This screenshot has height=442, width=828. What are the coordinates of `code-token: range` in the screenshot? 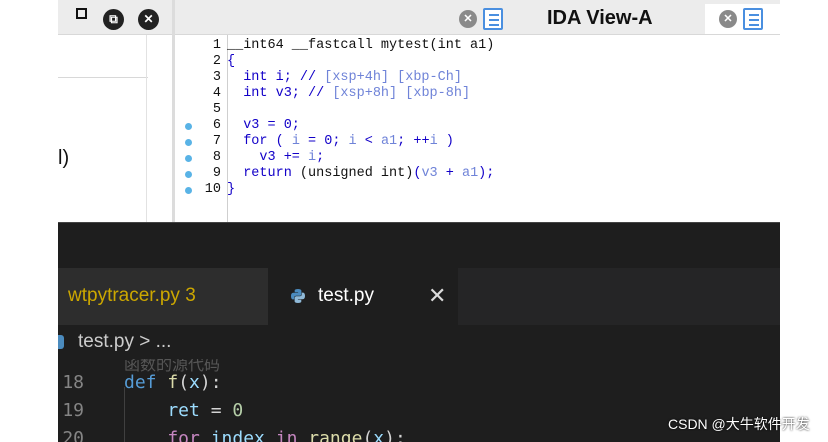 It's located at (335, 435).